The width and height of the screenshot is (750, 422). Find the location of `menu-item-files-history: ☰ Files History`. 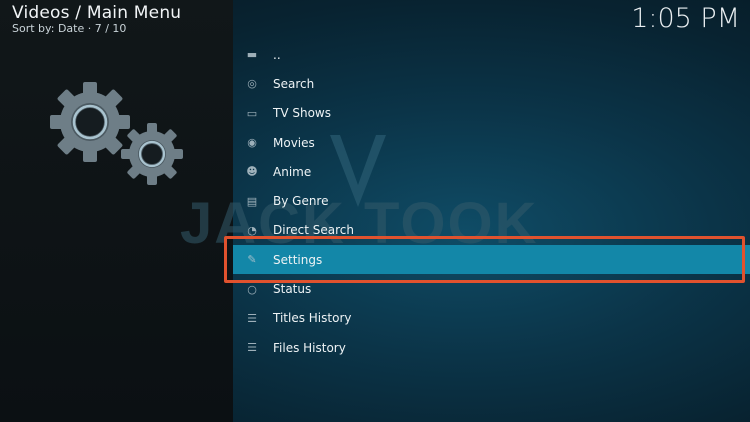

menu-item-files-history: ☰ Files History is located at coordinates (491, 347).